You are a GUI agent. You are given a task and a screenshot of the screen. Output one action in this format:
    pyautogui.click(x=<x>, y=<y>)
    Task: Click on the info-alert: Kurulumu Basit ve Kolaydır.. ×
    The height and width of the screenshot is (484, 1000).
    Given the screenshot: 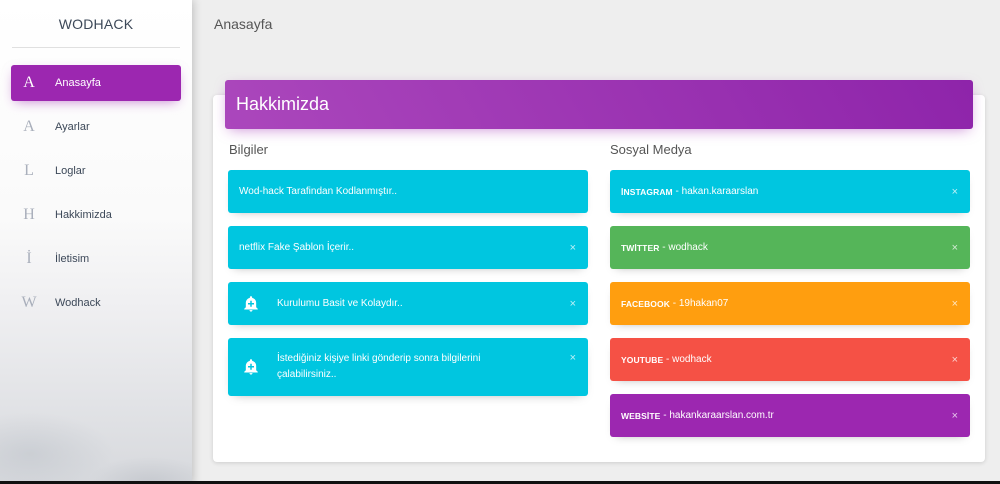 What is the action you would take?
    pyautogui.click(x=408, y=303)
    